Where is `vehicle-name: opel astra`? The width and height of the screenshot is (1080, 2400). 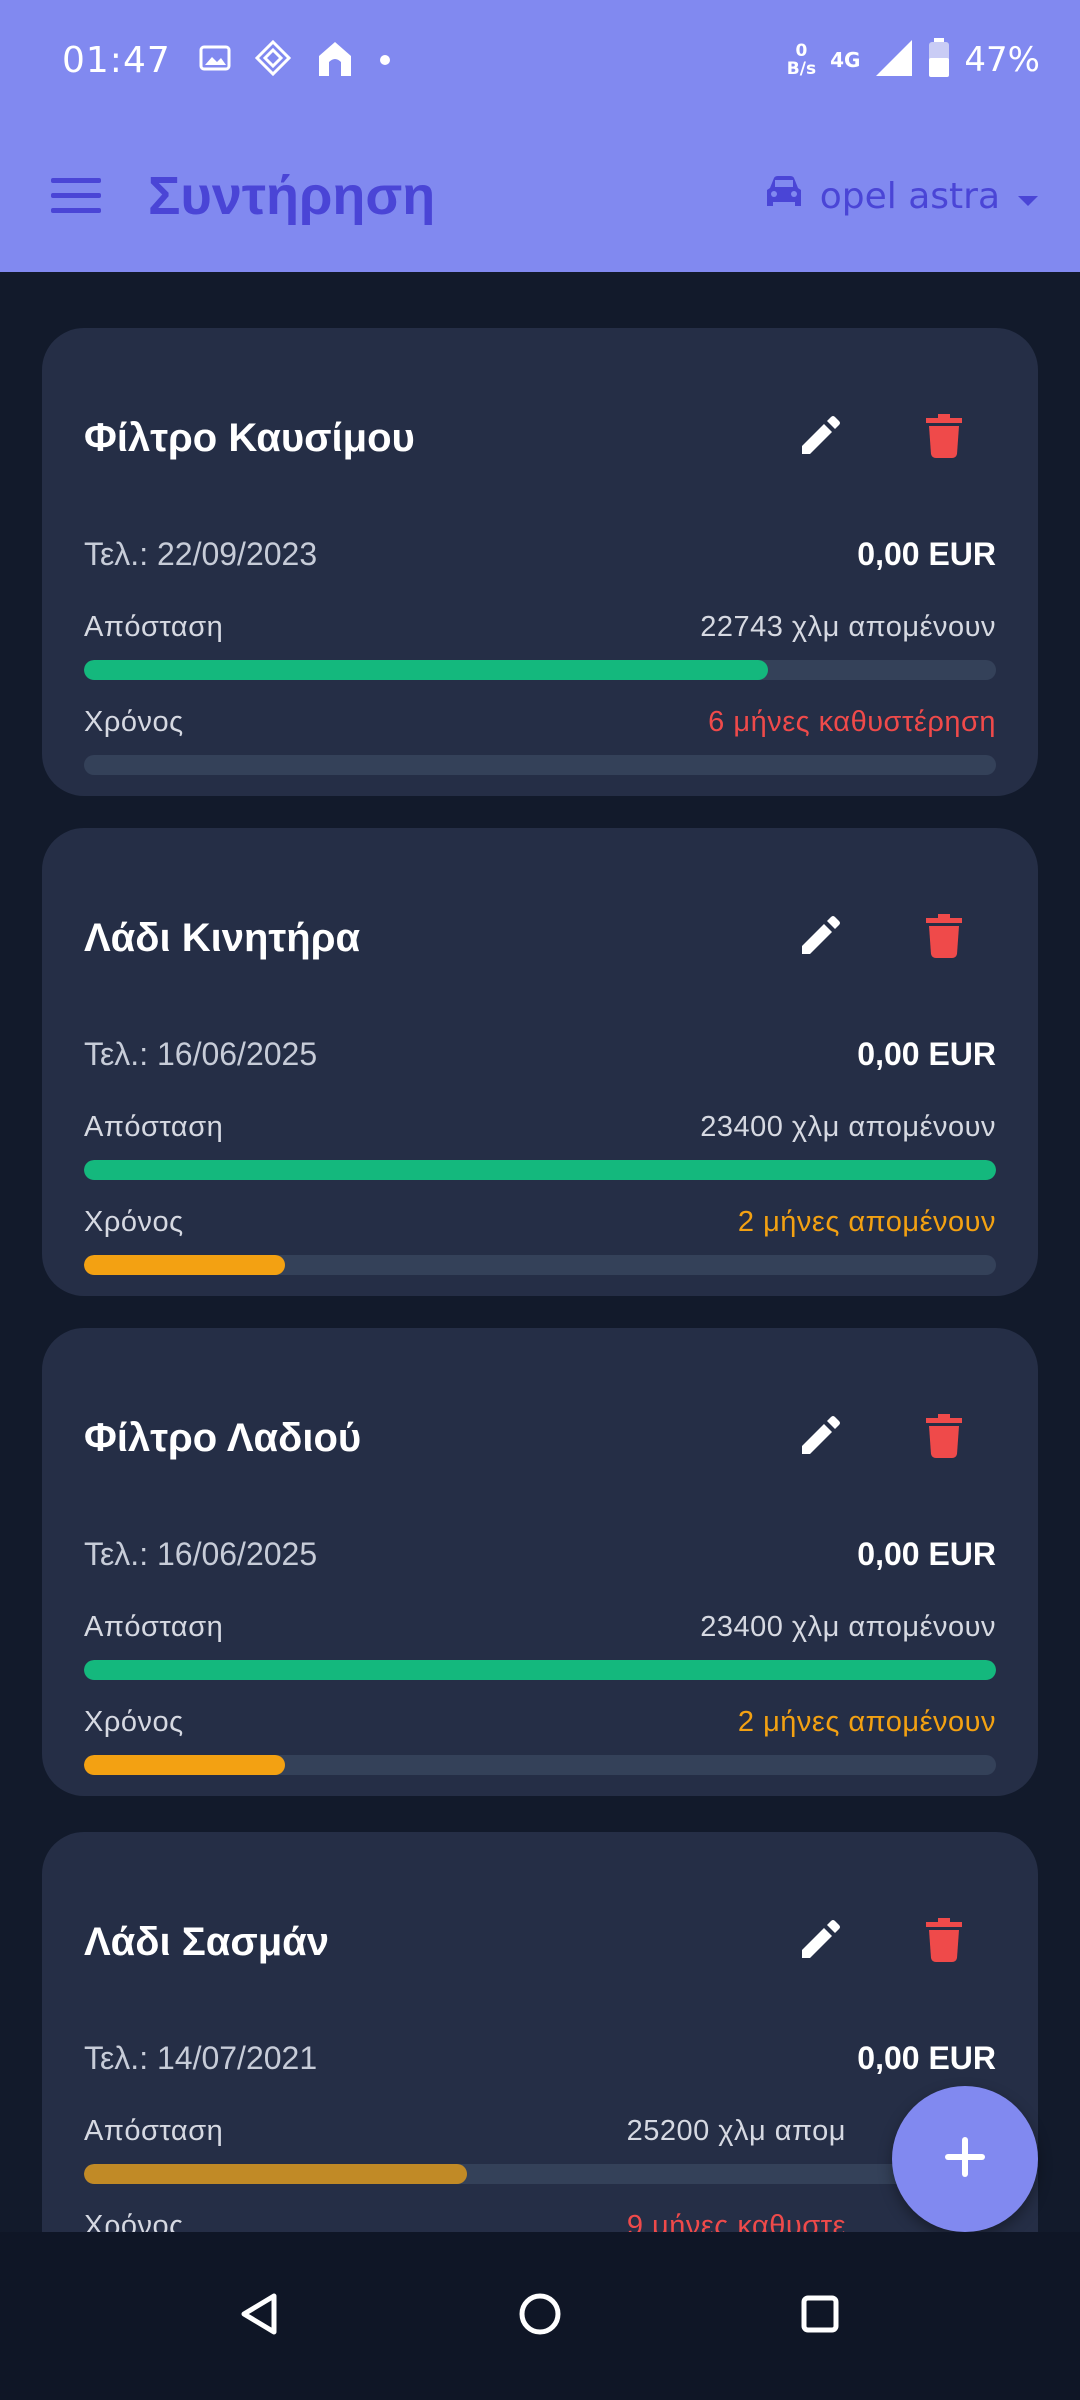 vehicle-name: opel astra is located at coordinates (909, 196).